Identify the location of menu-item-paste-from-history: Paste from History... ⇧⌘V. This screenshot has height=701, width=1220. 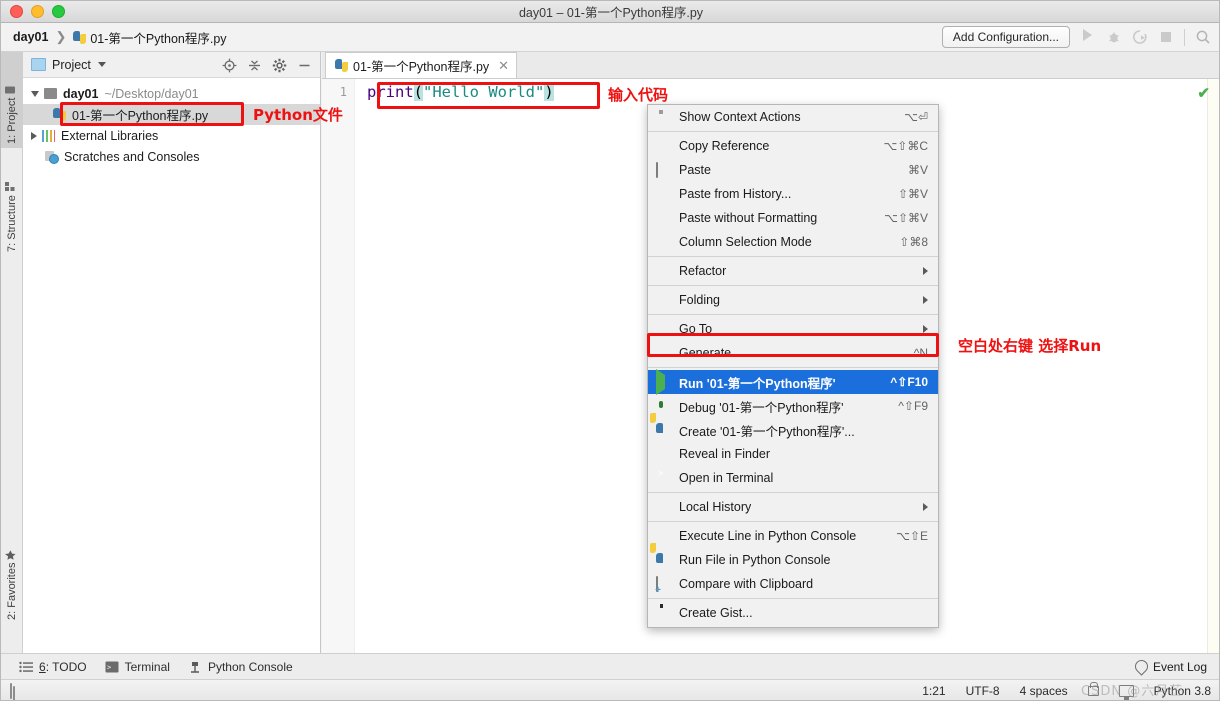
(793, 194).